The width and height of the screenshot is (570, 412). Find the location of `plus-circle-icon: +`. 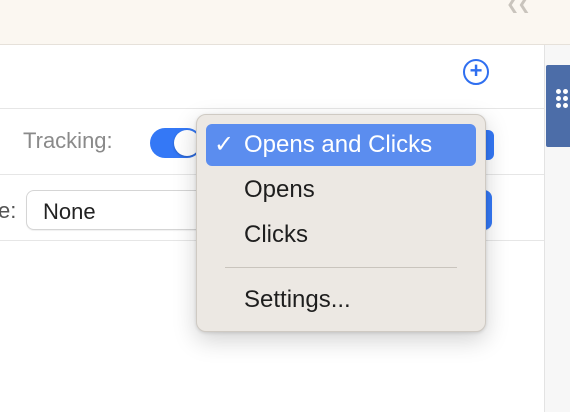

plus-circle-icon: + is located at coordinates (476, 70).